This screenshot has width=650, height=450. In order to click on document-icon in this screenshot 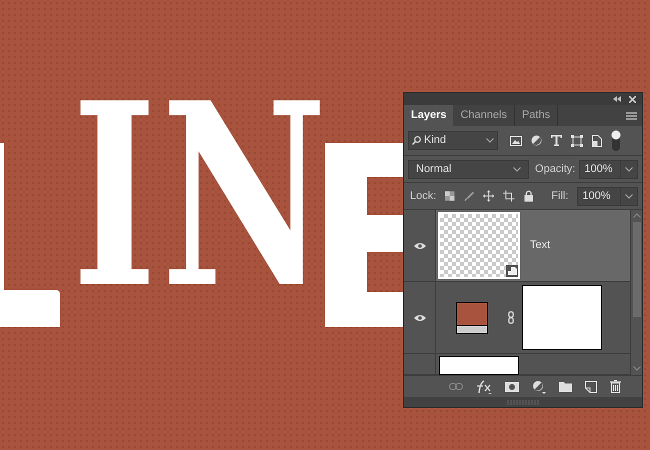, I will do `click(597, 140)`.